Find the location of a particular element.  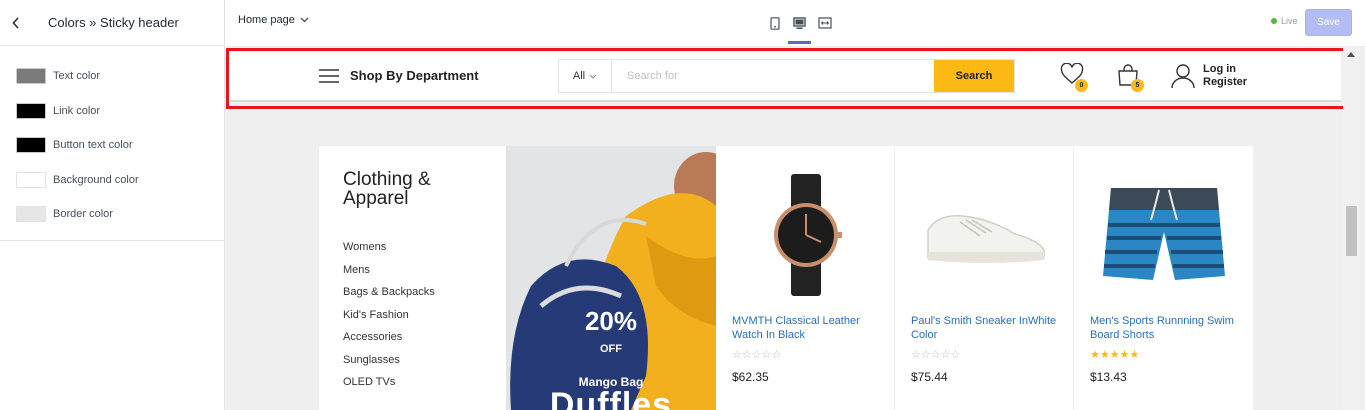

category-link: Womens is located at coordinates (389, 251).